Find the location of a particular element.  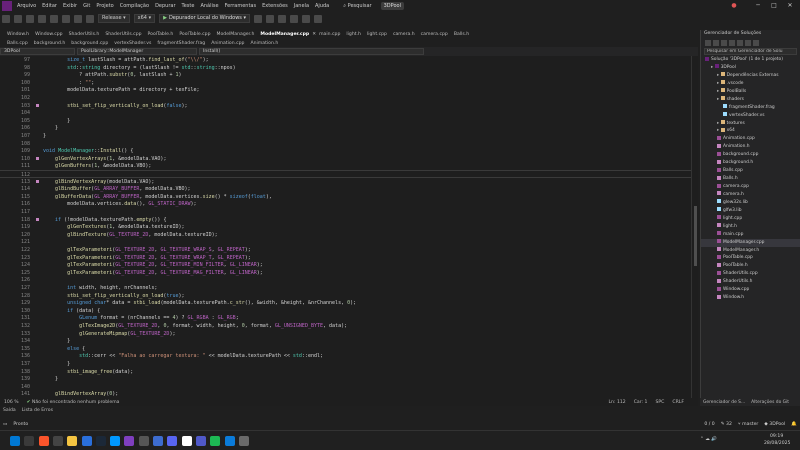

app2-icon is located at coordinates (243, 441).